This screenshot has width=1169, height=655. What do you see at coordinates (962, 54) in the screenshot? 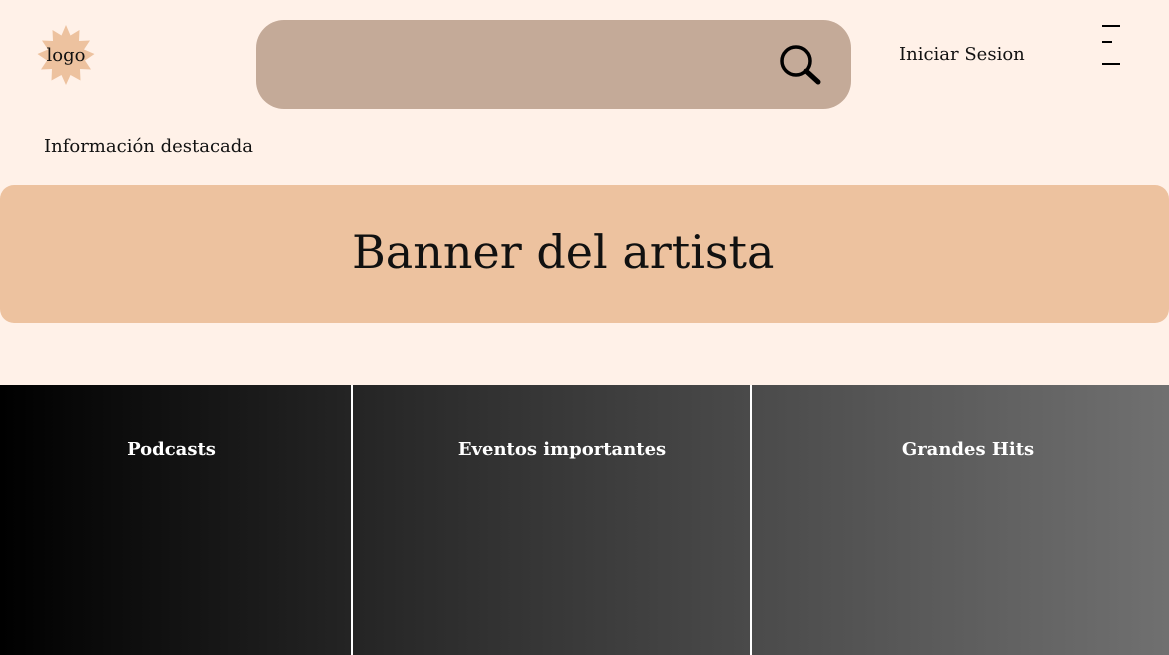
I see `login-link: Iniciar Sesion` at bounding box center [962, 54].